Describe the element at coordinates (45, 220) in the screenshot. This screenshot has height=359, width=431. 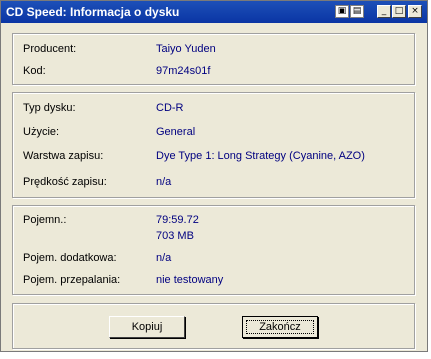
I see `capacity-label: Pojemn.:` at that location.